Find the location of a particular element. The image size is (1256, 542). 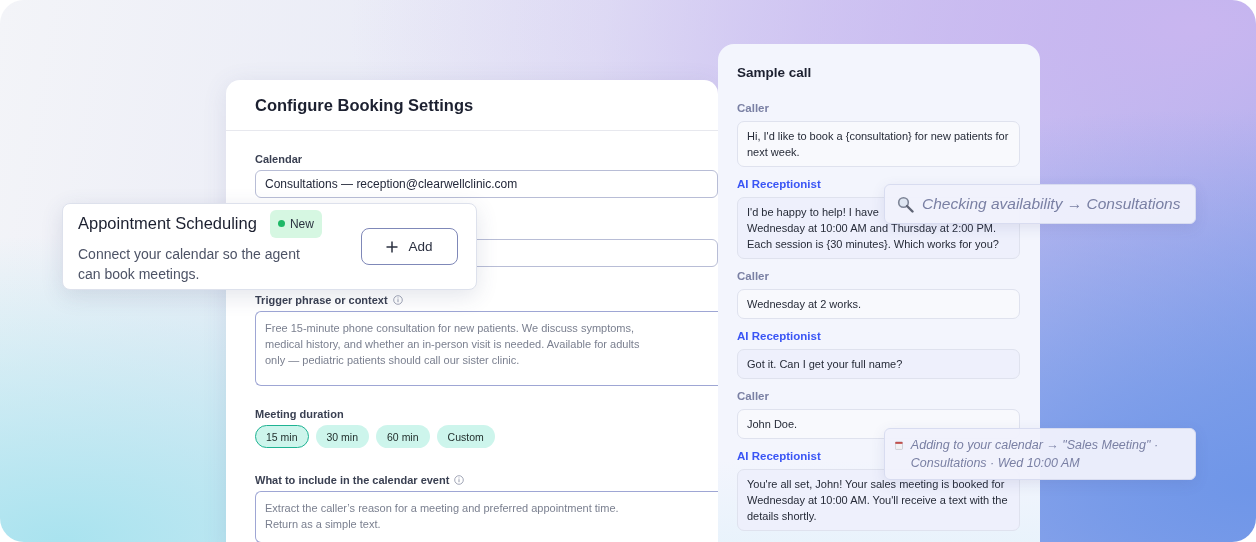

calendar-icon is located at coordinates (899, 445).